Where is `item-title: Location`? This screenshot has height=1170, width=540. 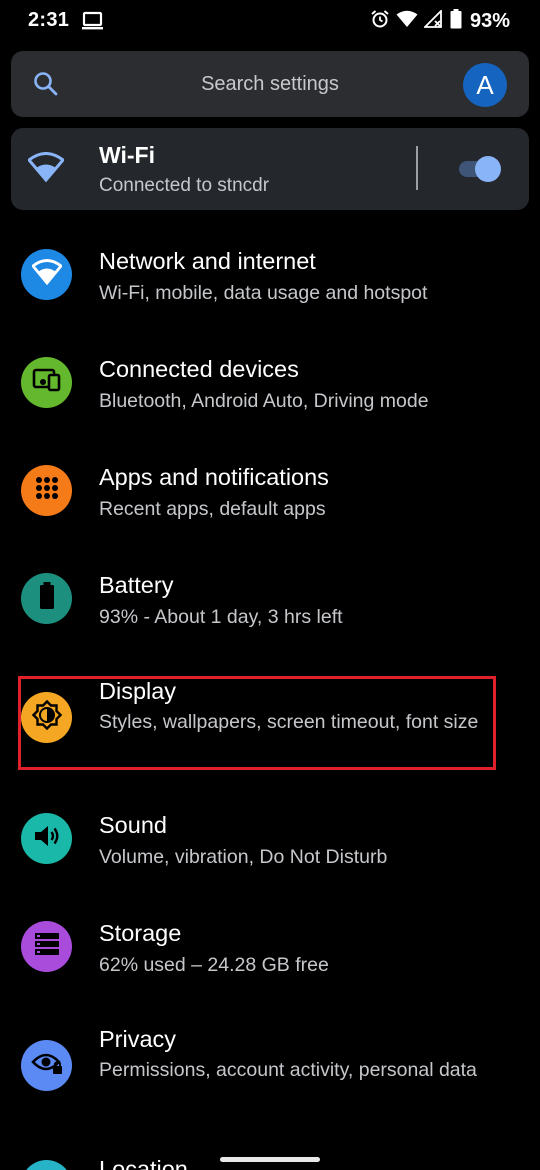
item-title: Location is located at coordinates (143, 1163).